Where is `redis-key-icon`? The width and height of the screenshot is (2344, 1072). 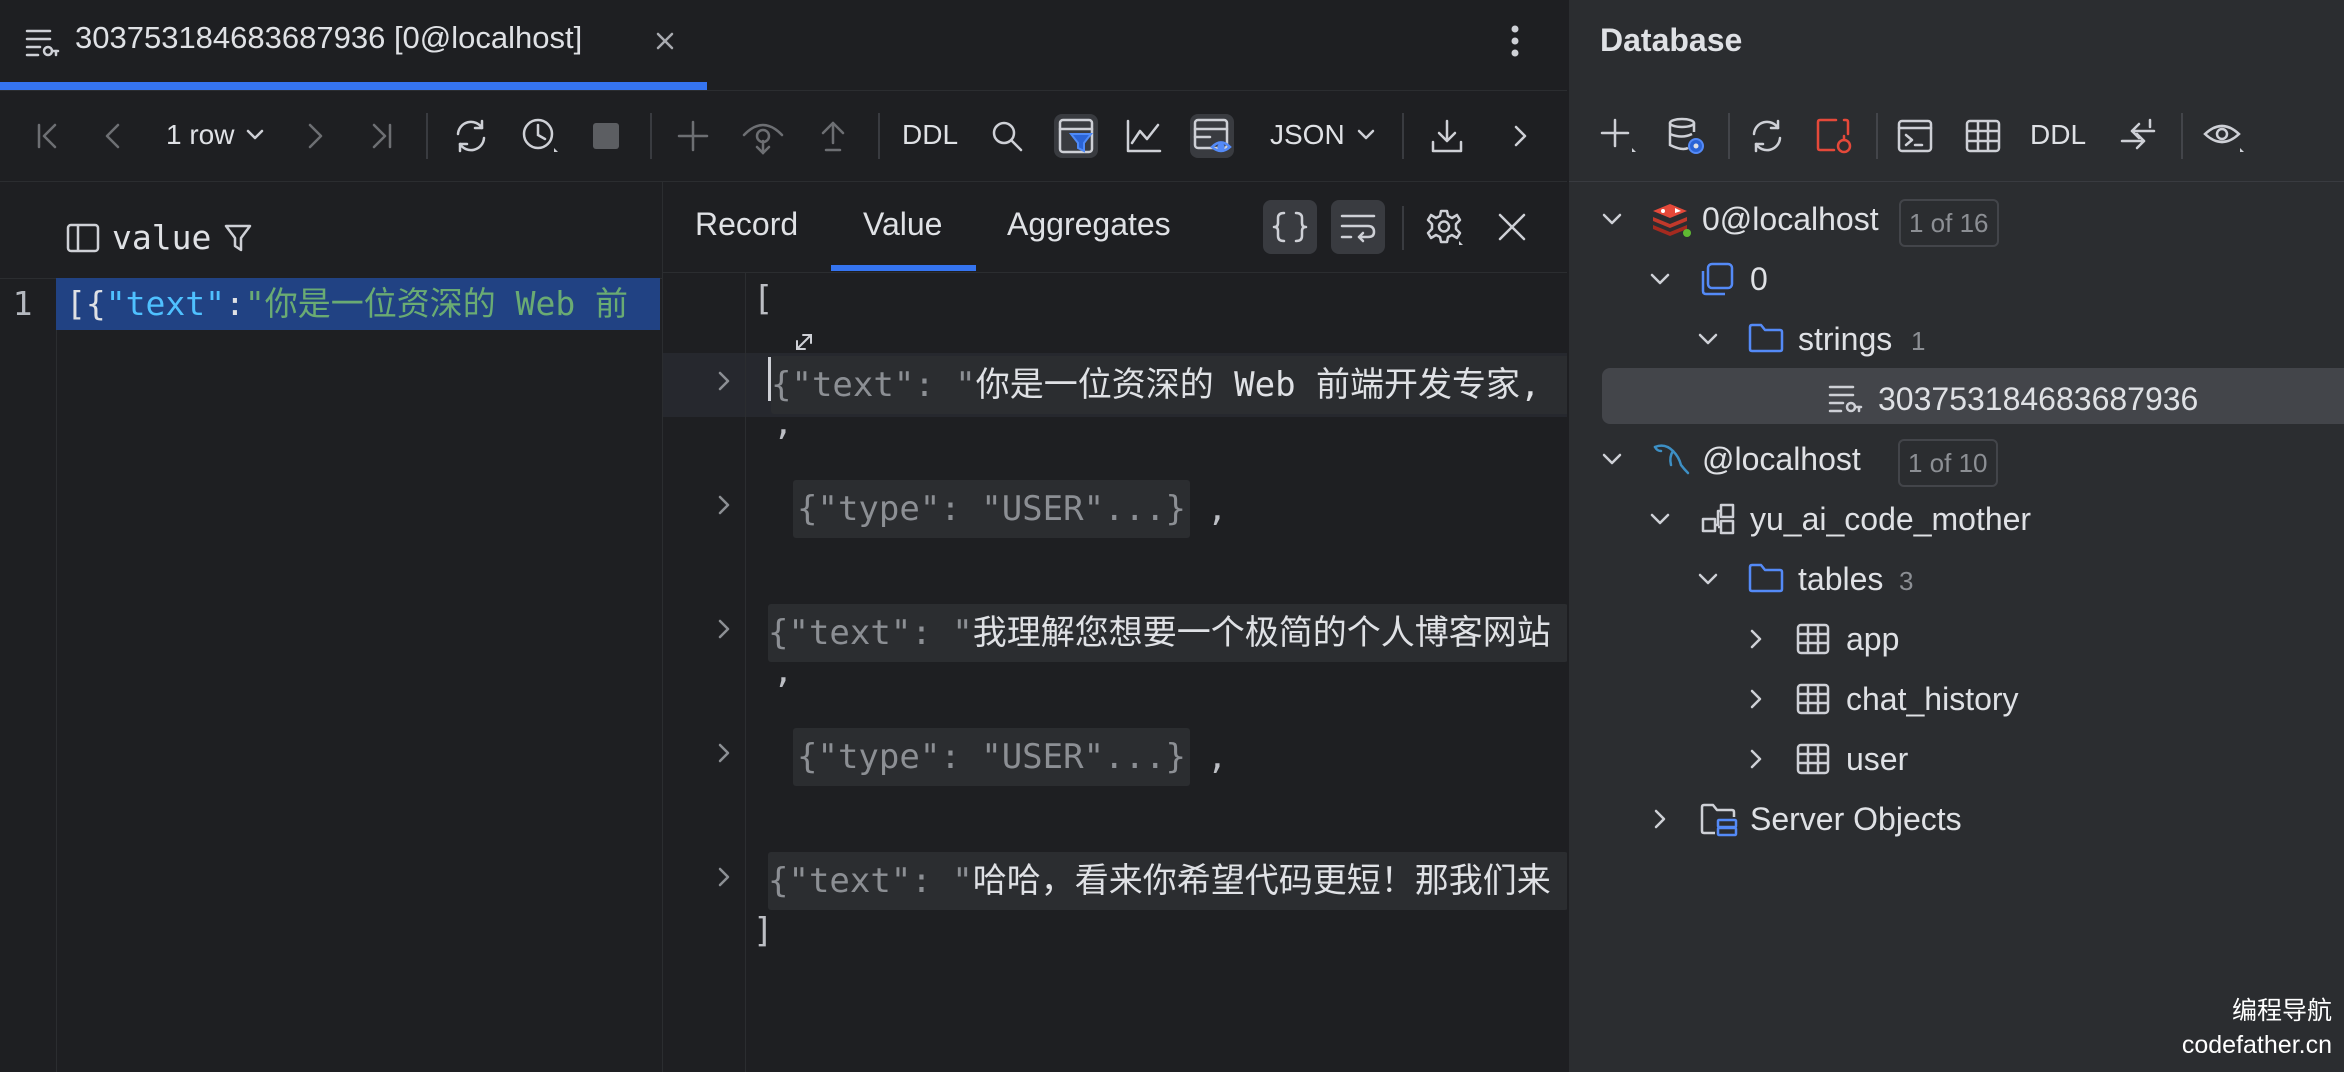 redis-key-icon is located at coordinates (1845, 398).